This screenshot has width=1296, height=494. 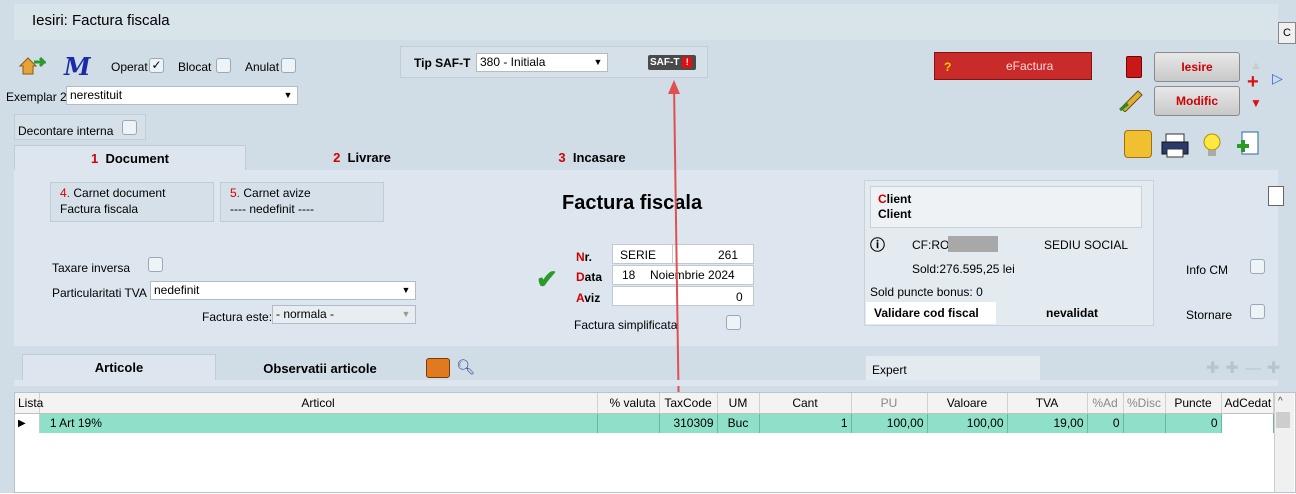 I want to click on stornare-checkbox, so click(x=1257, y=311).